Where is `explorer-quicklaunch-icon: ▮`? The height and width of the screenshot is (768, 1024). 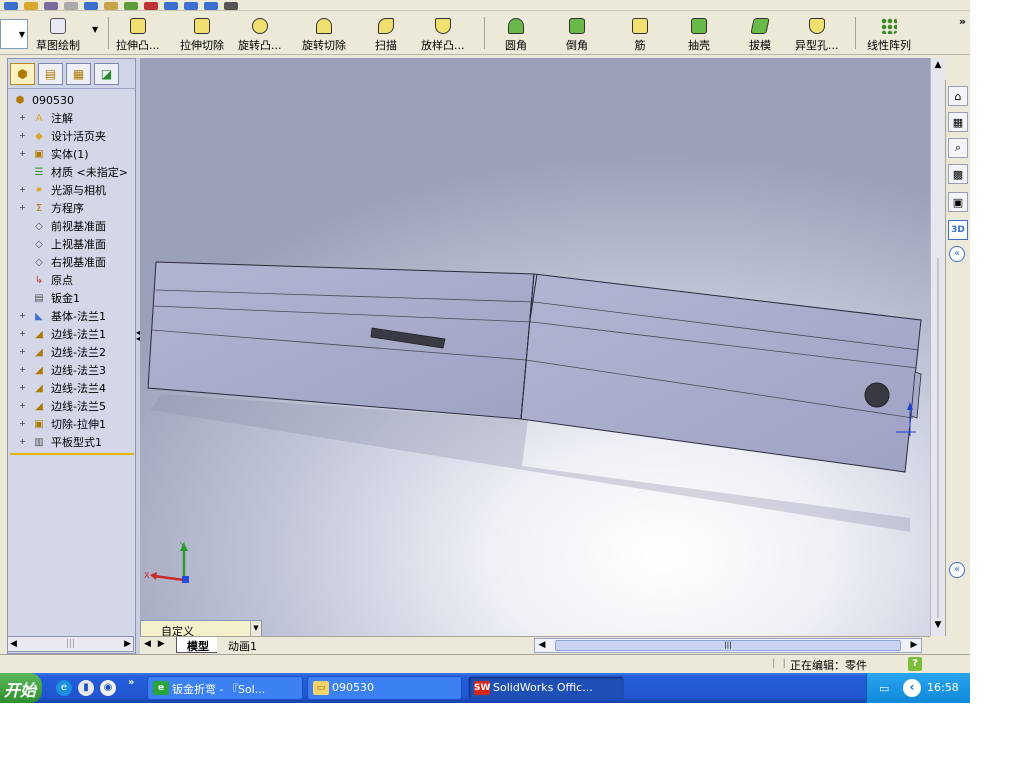 explorer-quicklaunch-icon: ▮ is located at coordinates (86, 688).